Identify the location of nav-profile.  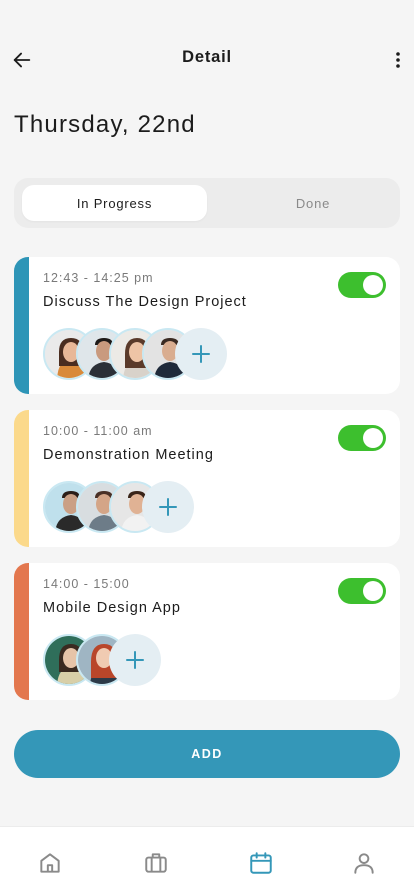
(364, 863).